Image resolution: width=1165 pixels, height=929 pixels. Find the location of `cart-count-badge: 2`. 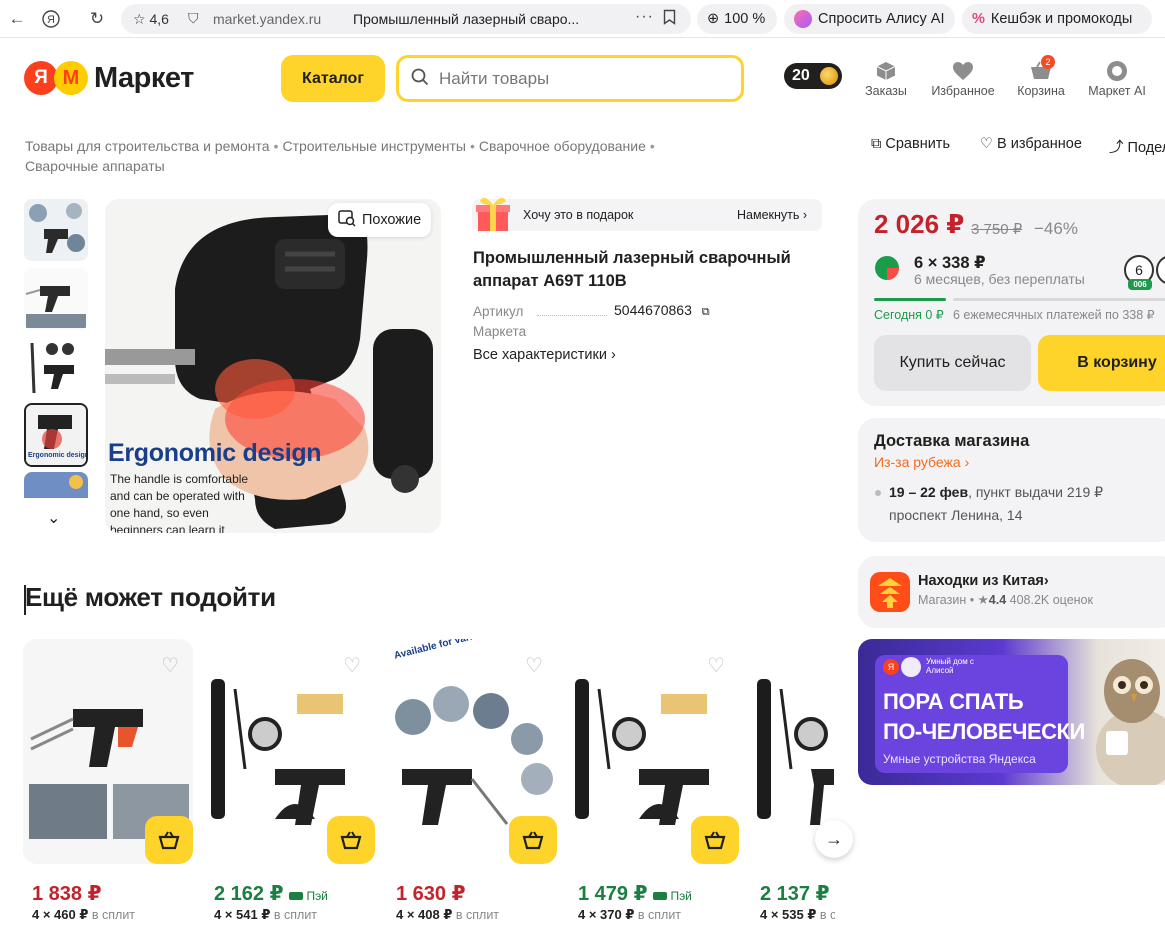

cart-count-badge: 2 is located at coordinates (1048, 62).